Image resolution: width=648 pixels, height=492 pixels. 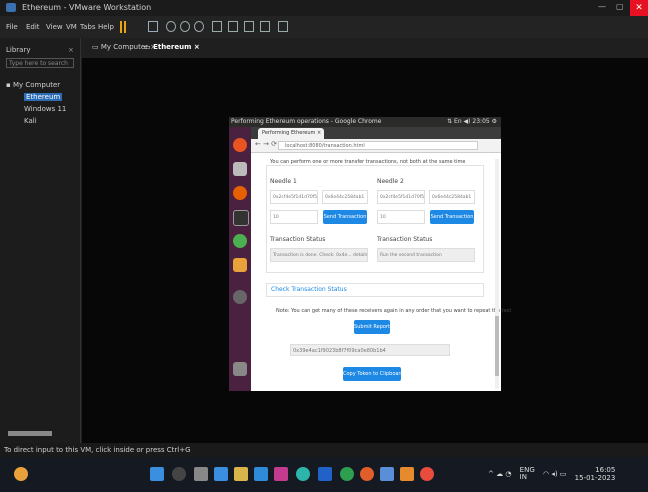 What do you see at coordinates (452, 197) in the screenshot?
I see `needle2-to-field: 0x6e44c2584ab1` at bounding box center [452, 197].